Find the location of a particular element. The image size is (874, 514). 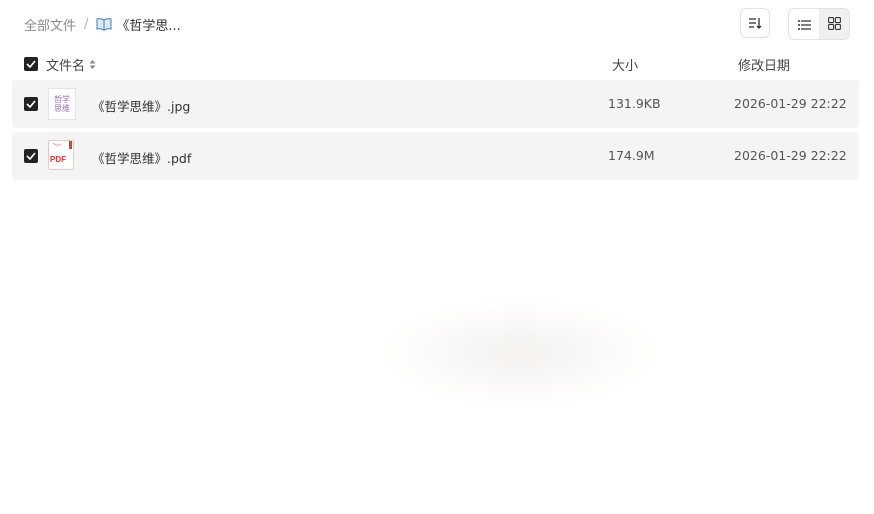

column-header-name-label: 文件名 is located at coordinates (66, 66).